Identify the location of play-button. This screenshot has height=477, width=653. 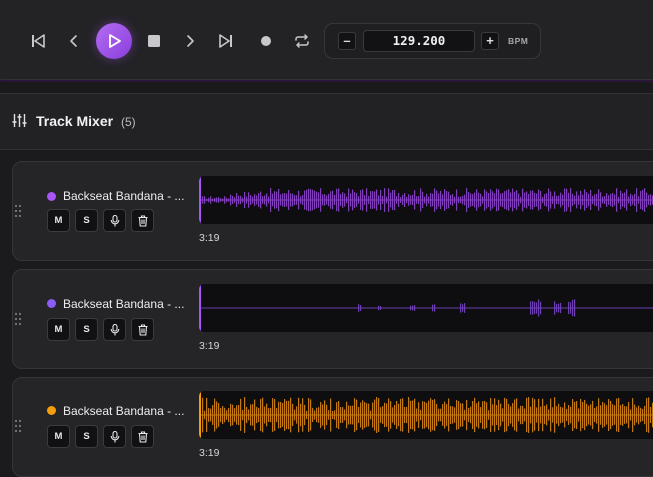
(114, 41).